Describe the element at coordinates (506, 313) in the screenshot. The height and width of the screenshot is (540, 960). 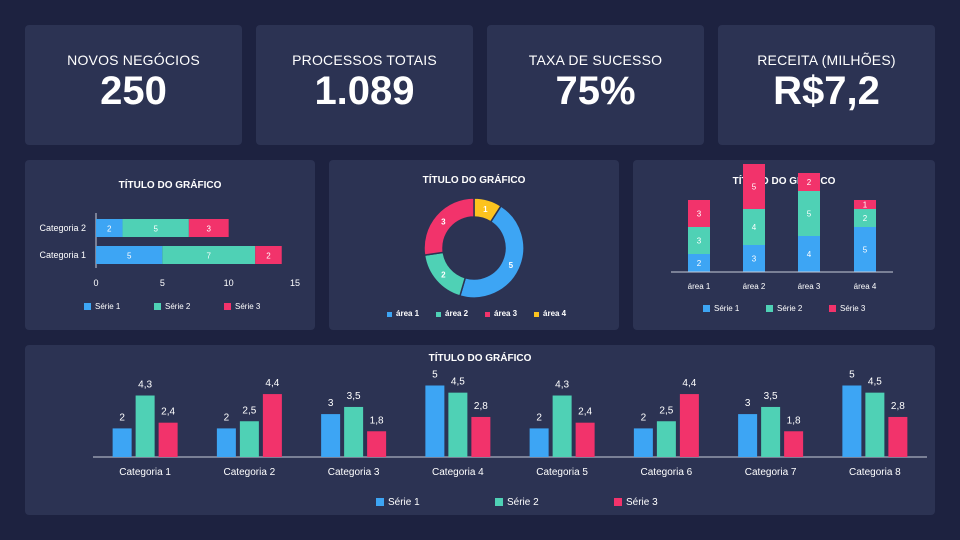
I see `legend-label: área 3` at that location.